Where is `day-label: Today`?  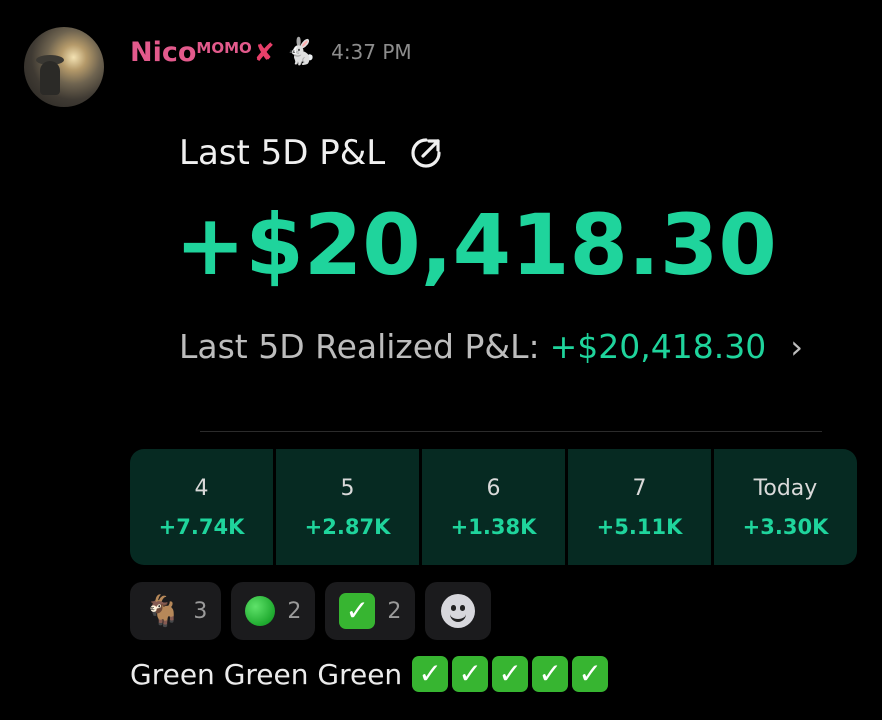
day-label: Today is located at coordinates (785, 488).